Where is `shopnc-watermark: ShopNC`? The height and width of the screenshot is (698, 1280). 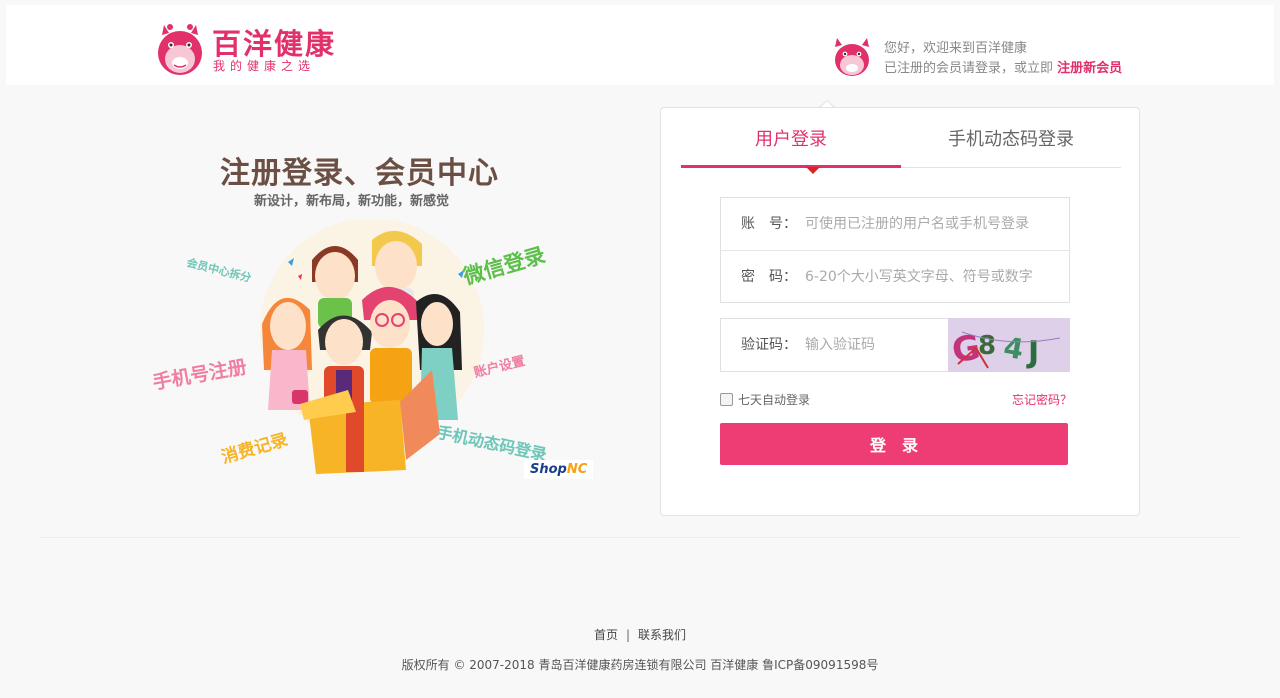 shopnc-watermark: ShopNC is located at coordinates (559, 469).